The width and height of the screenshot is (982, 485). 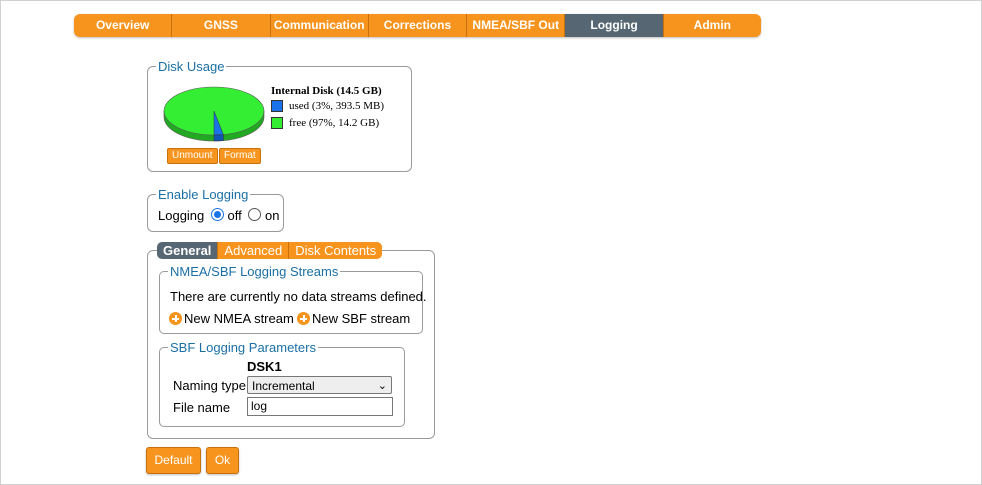 I want to click on enable-logging-legend: Enable Logging, so click(x=203, y=194).